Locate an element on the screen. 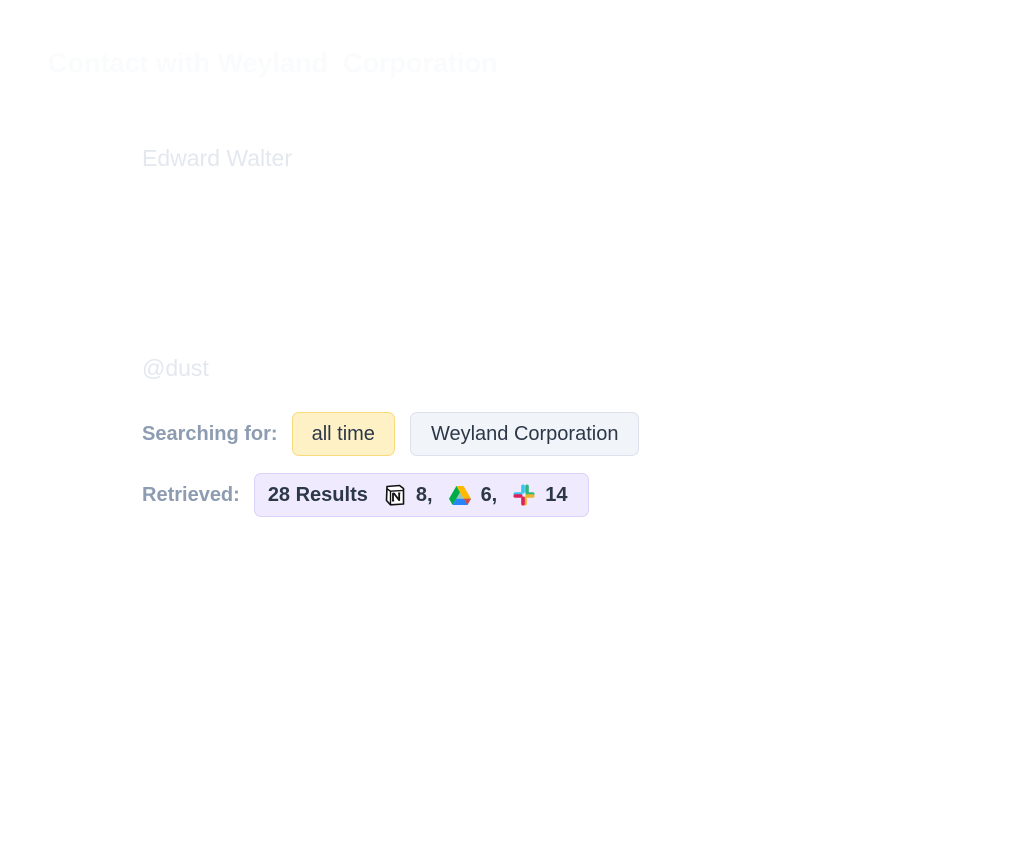 The width and height of the screenshot is (1024, 852). slack-count: 14 is located at coordinates (556, 494).